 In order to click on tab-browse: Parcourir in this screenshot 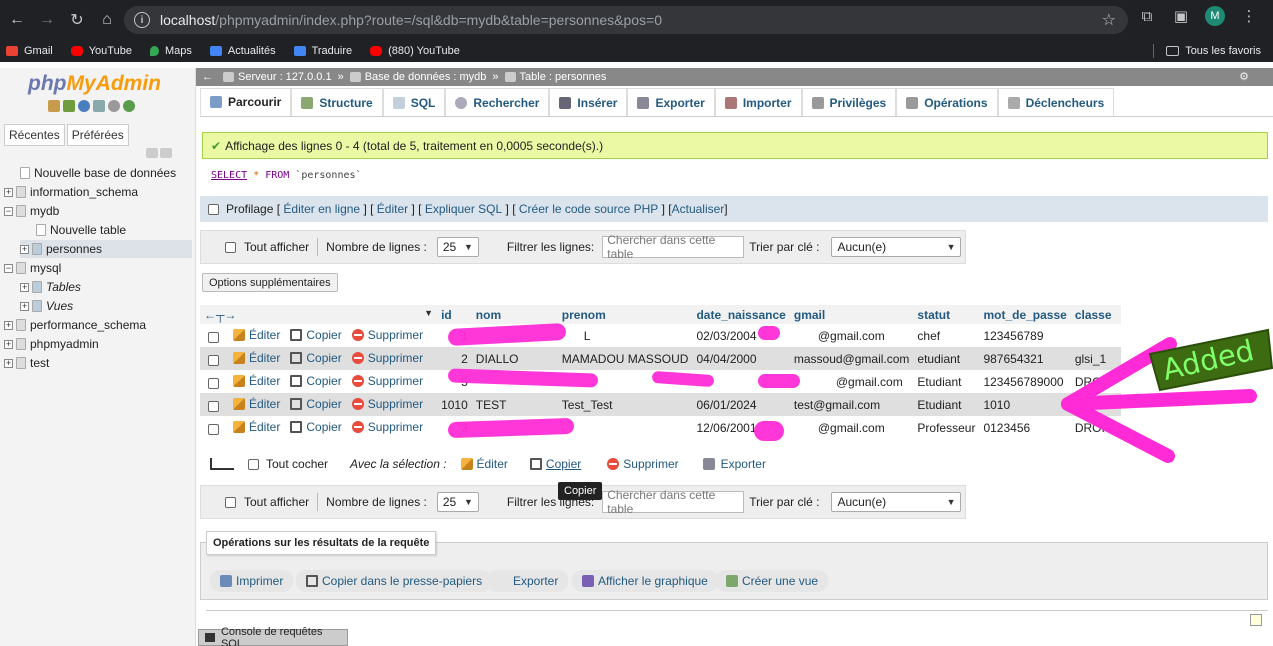, I will do `click(246, 102)`.